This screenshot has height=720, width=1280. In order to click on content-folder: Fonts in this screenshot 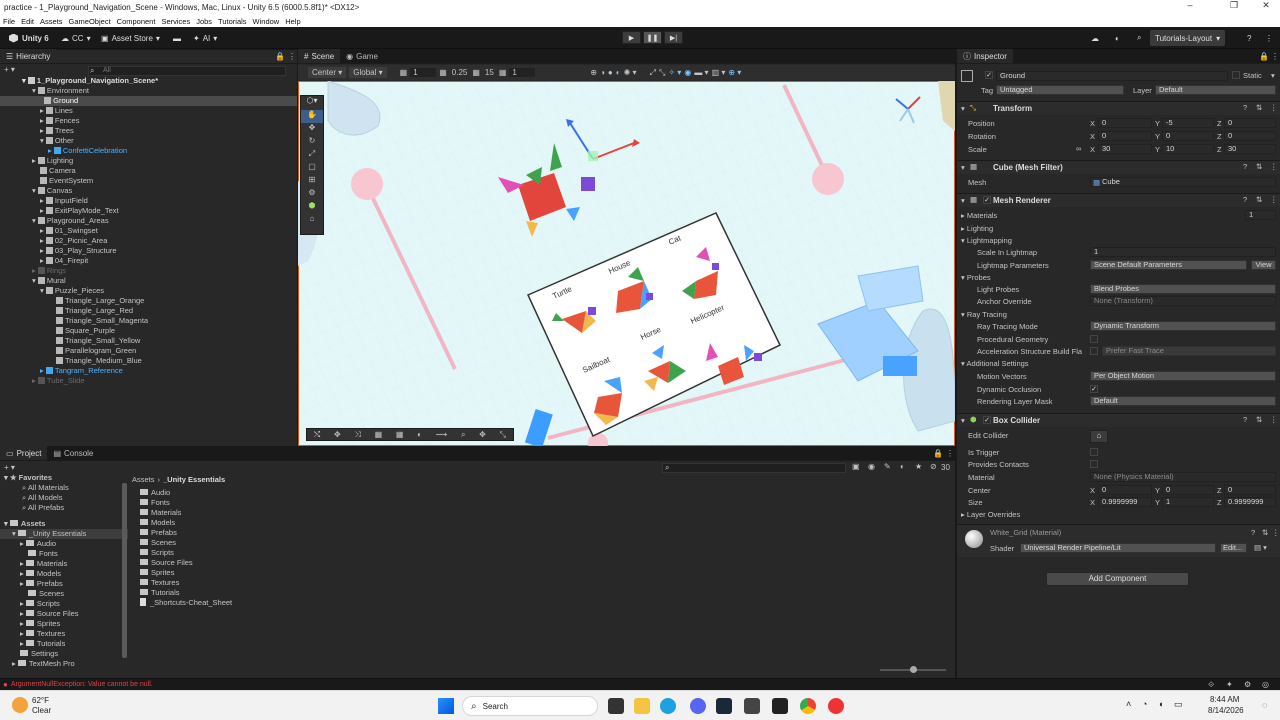, I will do `click(290, 503)`.